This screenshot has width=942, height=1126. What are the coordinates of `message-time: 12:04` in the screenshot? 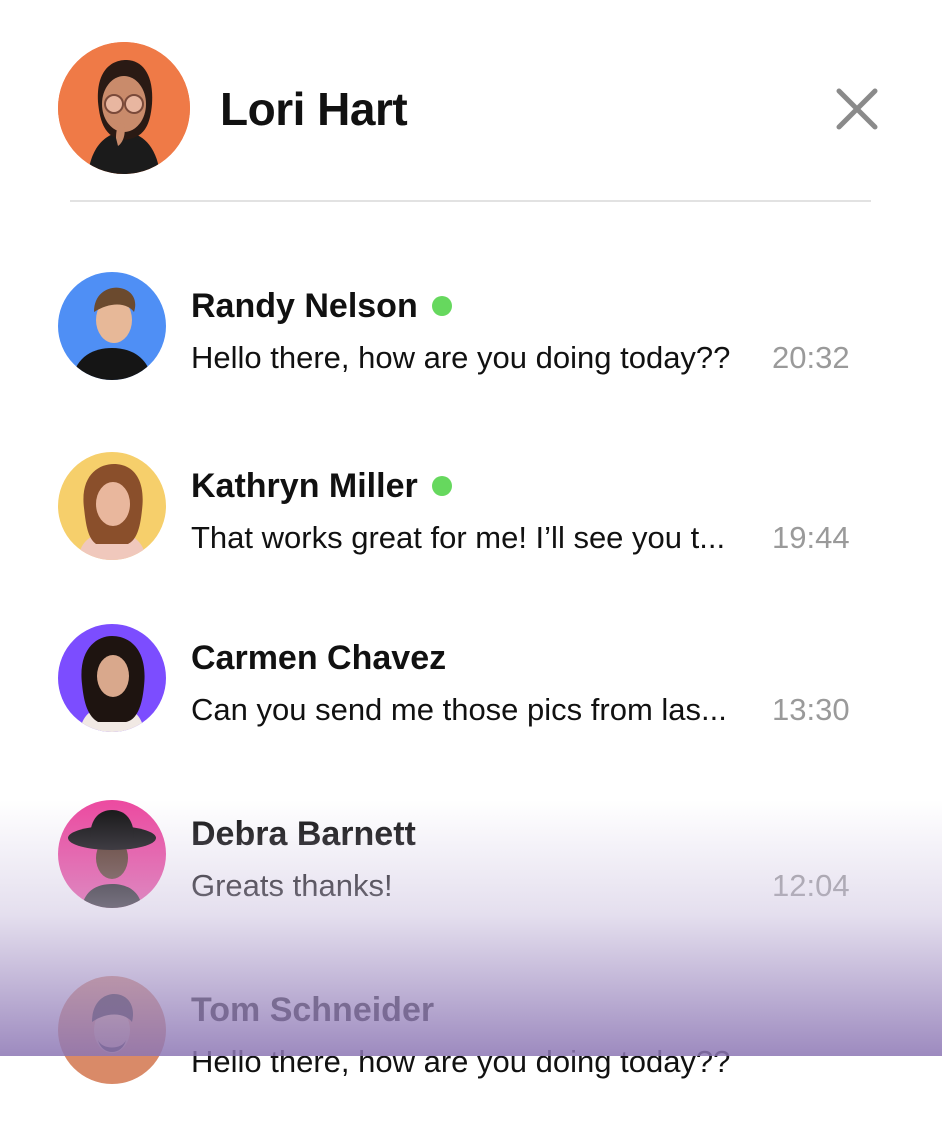 It's located at (811, 885).